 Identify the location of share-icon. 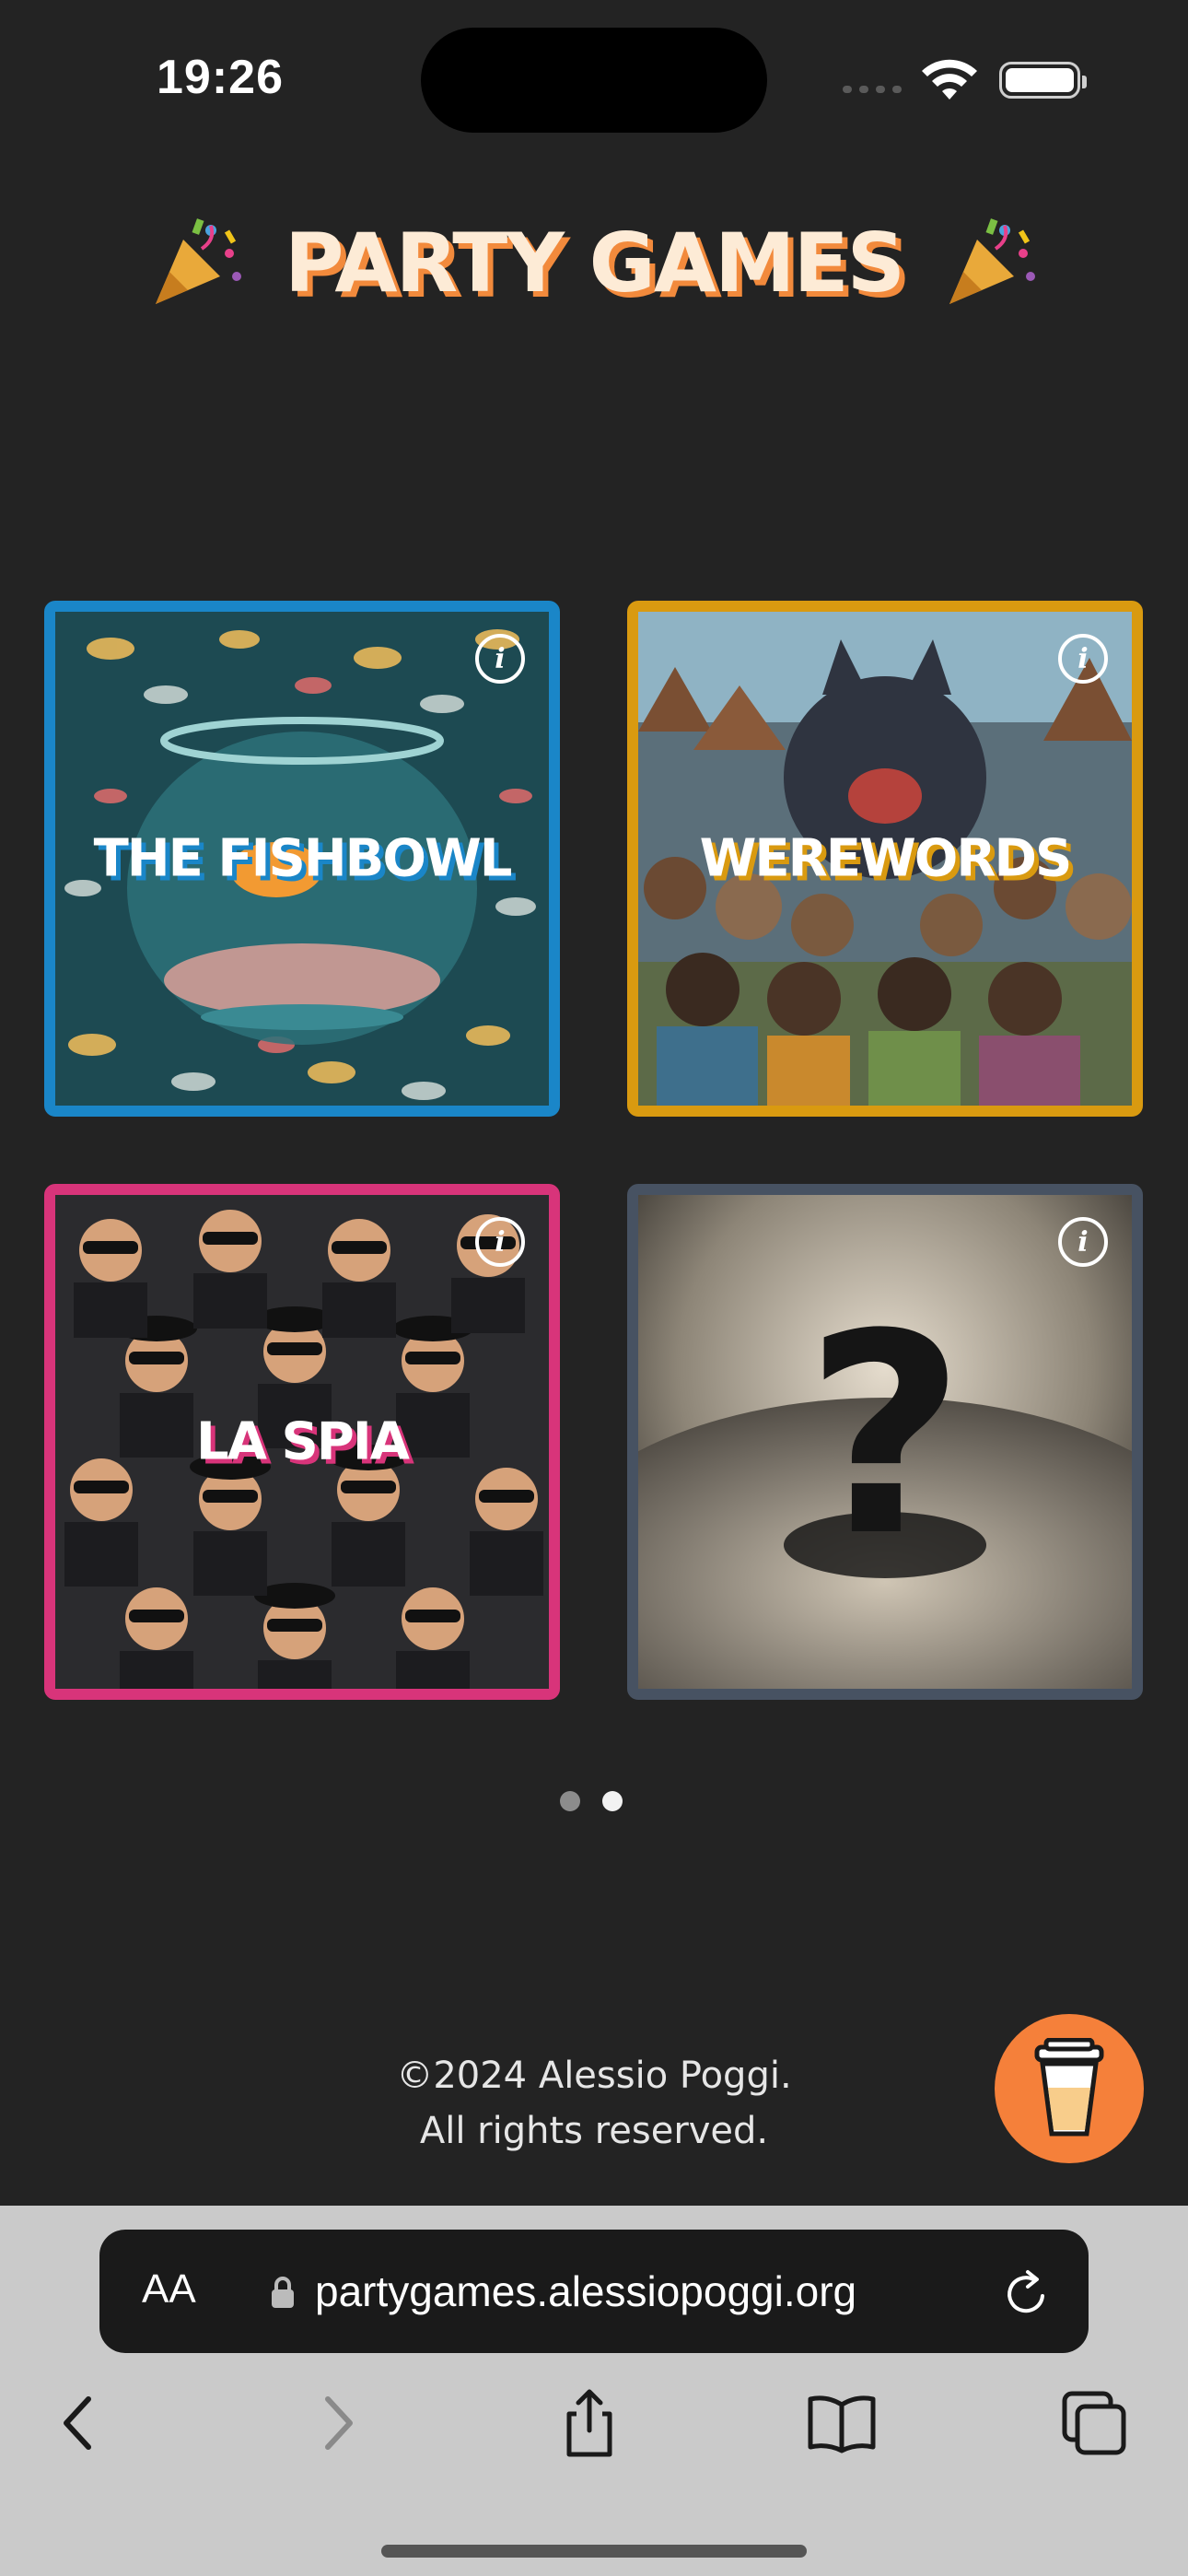
(589, 2423).